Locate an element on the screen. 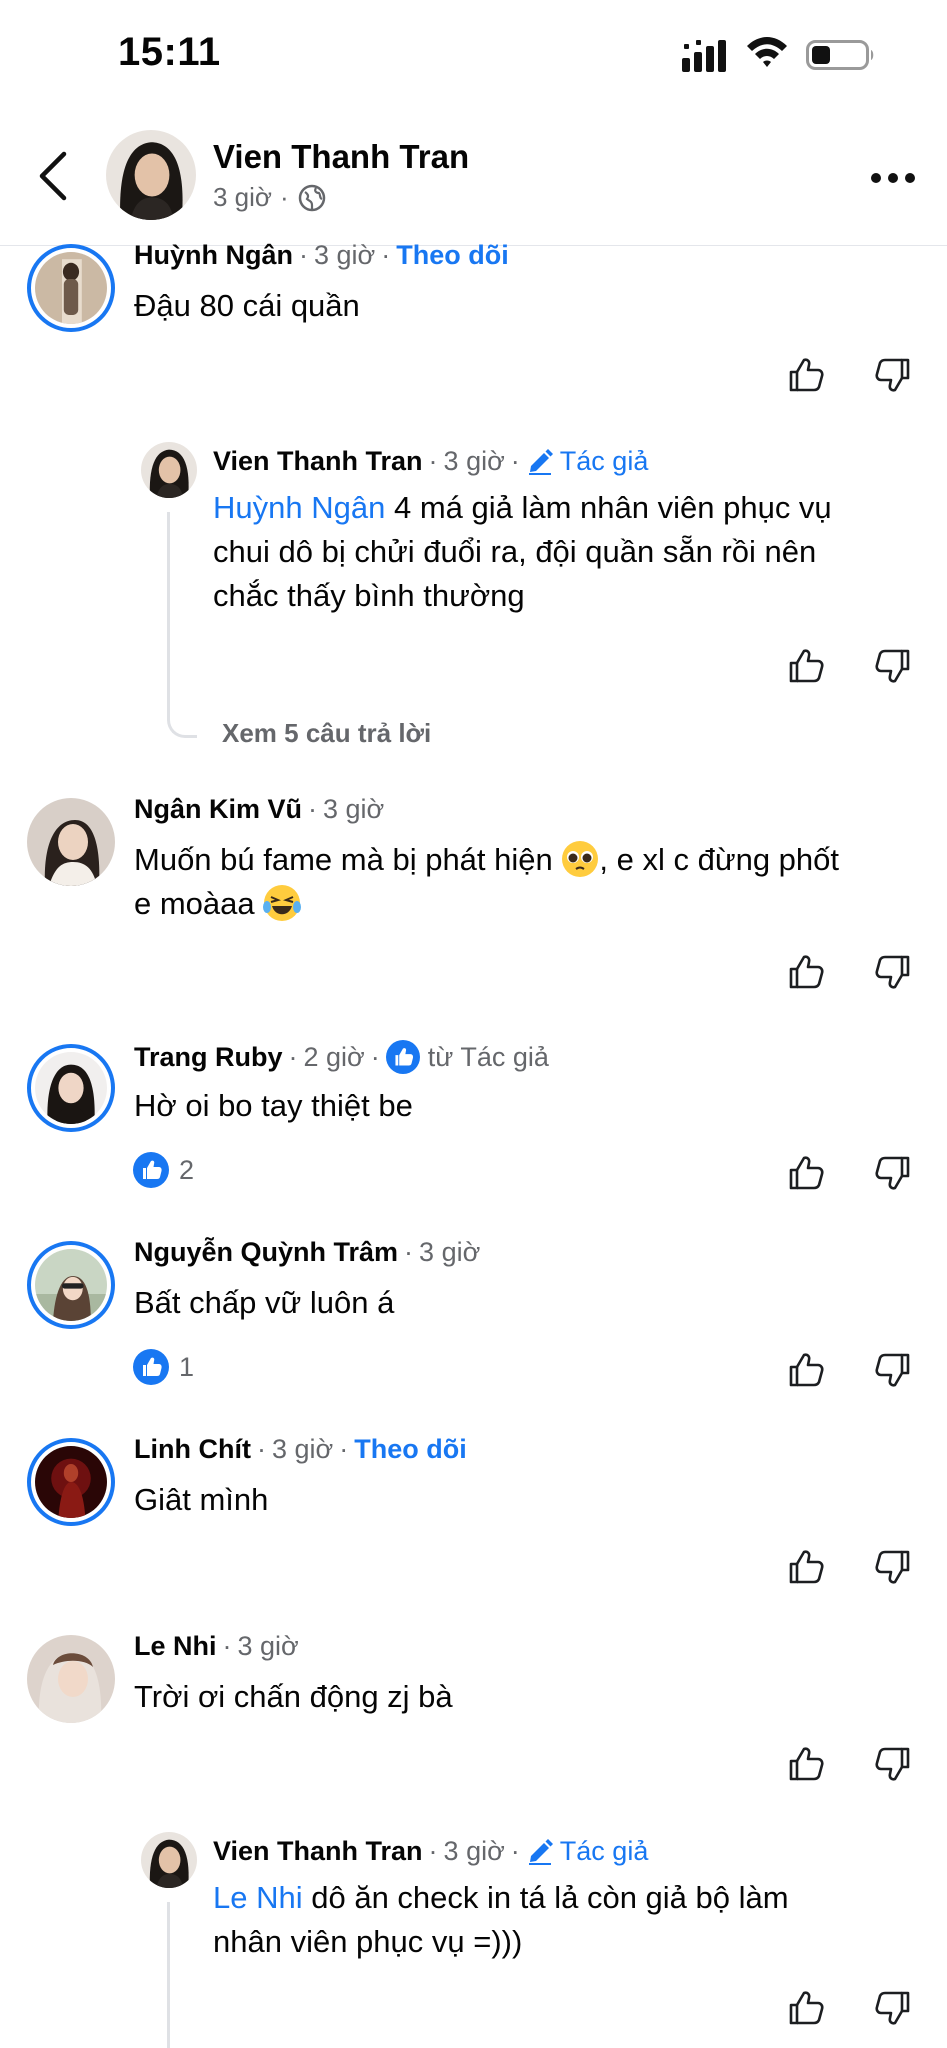  battery-icon is located at coordinates (840, 55).